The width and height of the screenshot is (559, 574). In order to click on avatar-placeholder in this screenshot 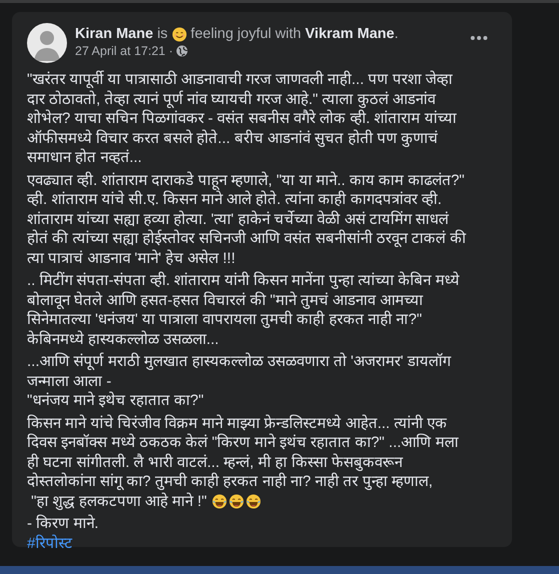, I will do `click(47, 43)`.